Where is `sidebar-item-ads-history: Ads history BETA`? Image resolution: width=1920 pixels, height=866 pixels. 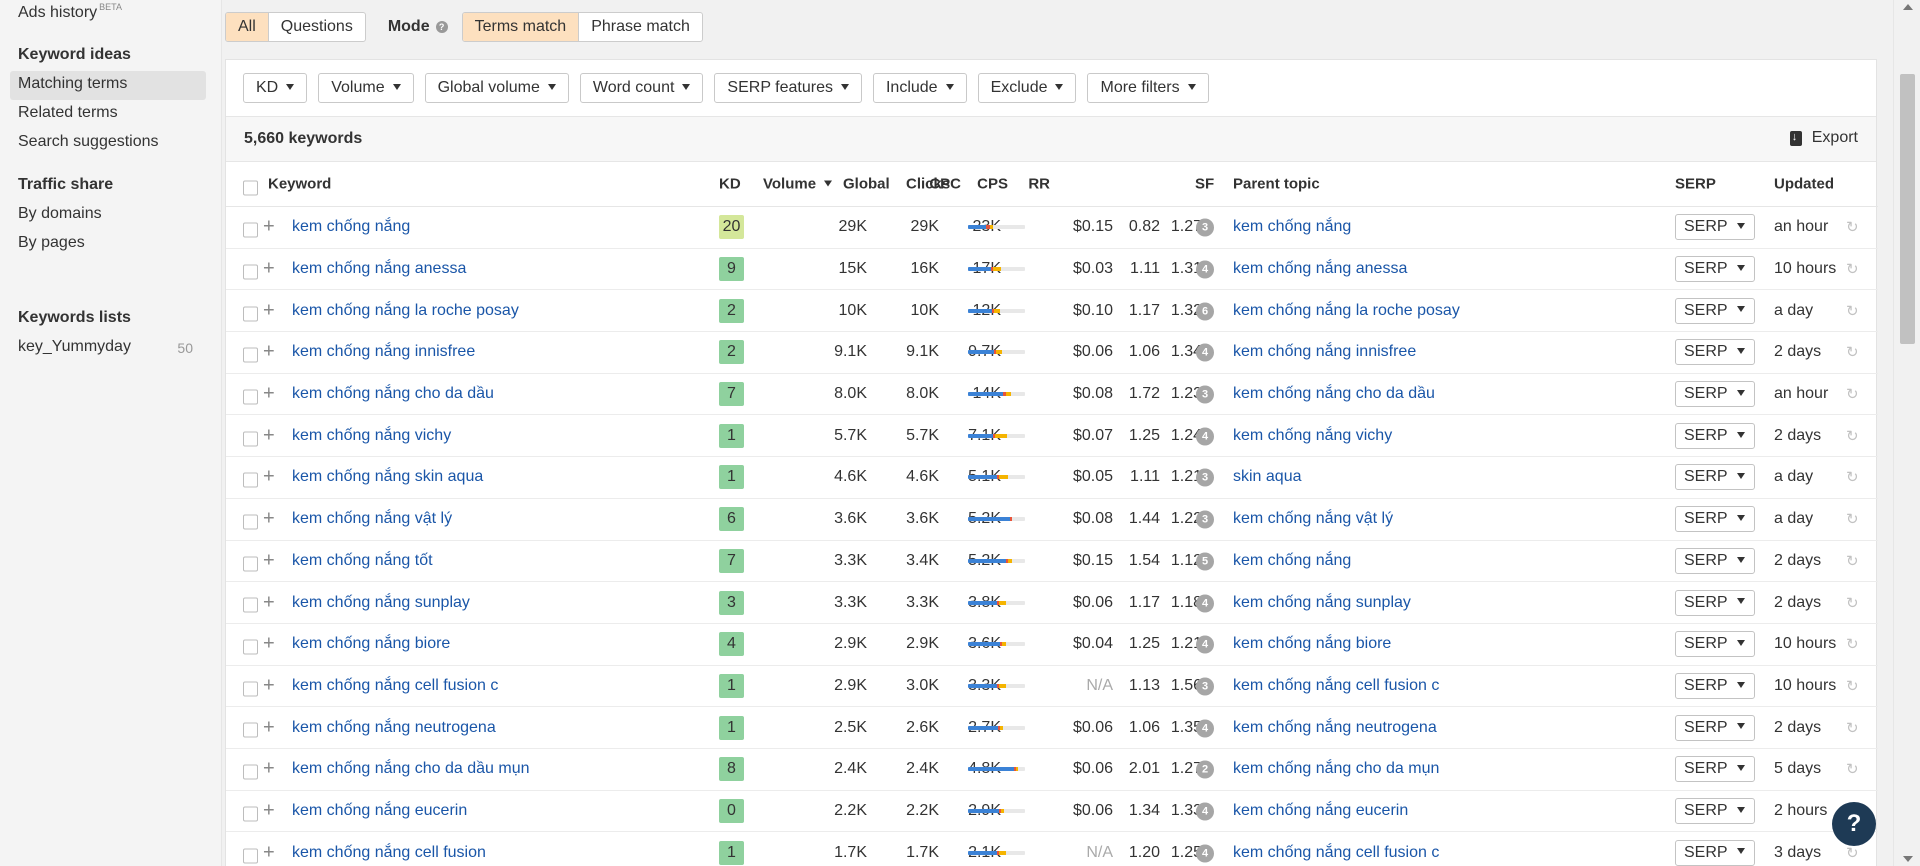 sidebar-item-ads-history: Ads history BETA is located at coordinates (70, 12).